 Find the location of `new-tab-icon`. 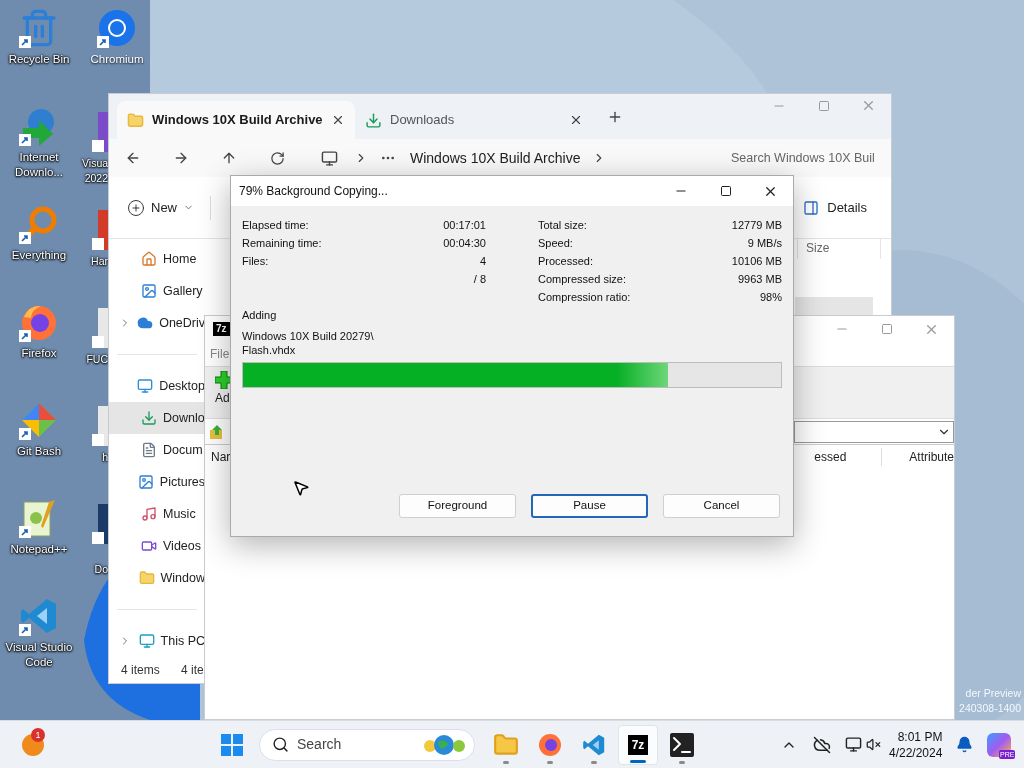

new-tab-icon is located at coordinates (615, 117).